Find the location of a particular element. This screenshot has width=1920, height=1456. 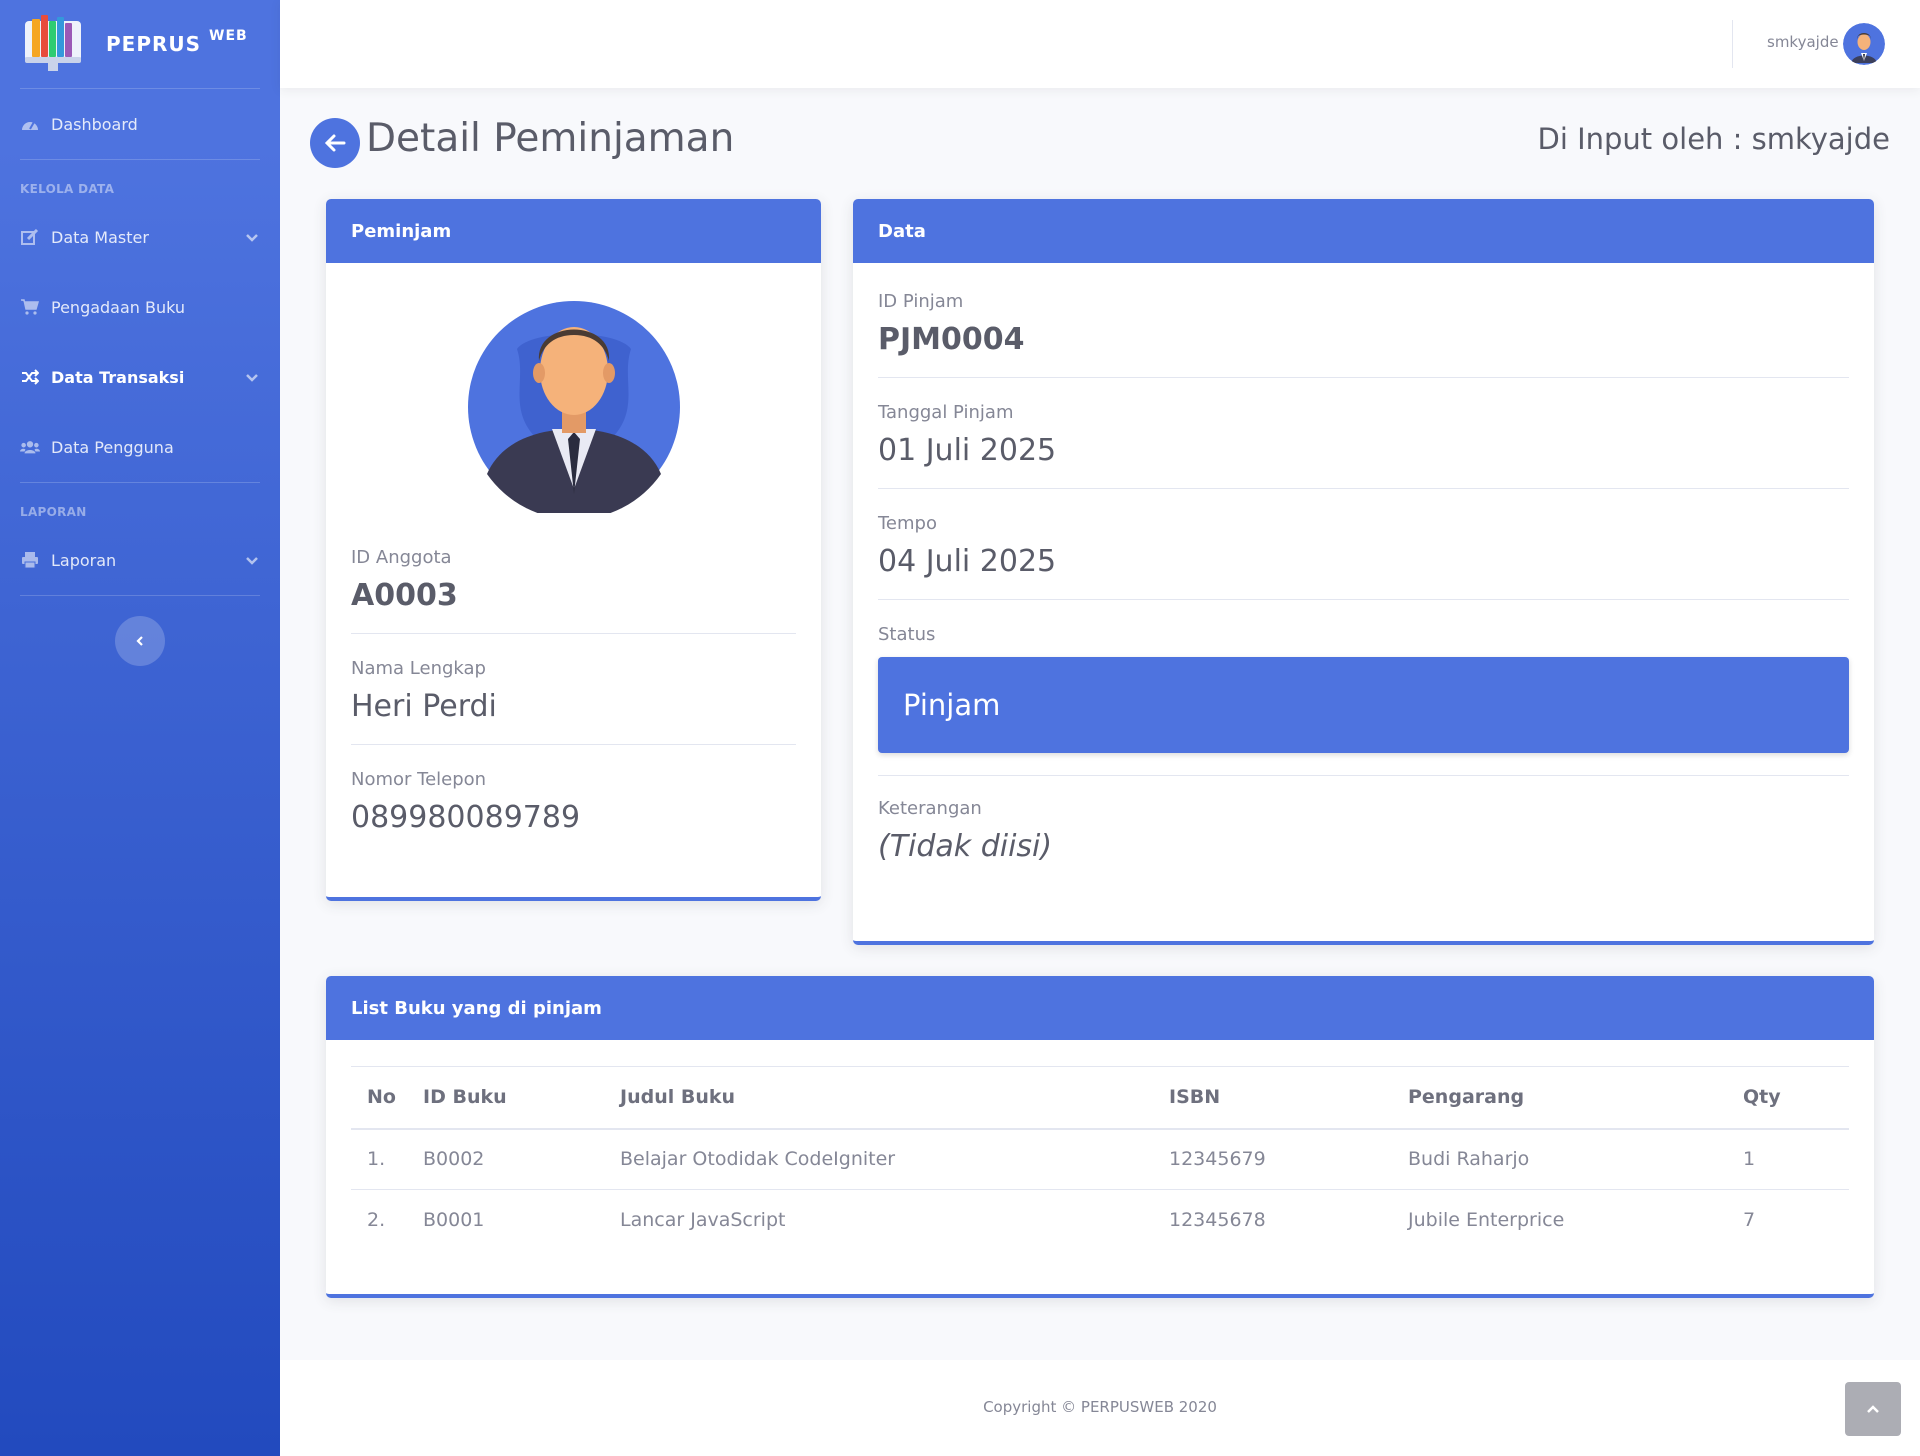

sidebar-item-label: Laporan is located at coordinates (84, 560).